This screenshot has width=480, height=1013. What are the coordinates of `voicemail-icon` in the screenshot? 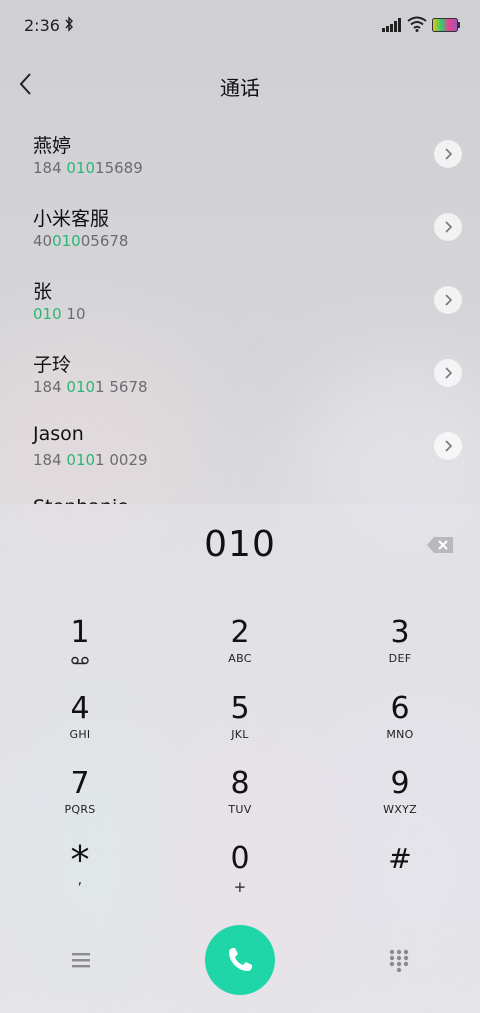 It's located at (80, 660).